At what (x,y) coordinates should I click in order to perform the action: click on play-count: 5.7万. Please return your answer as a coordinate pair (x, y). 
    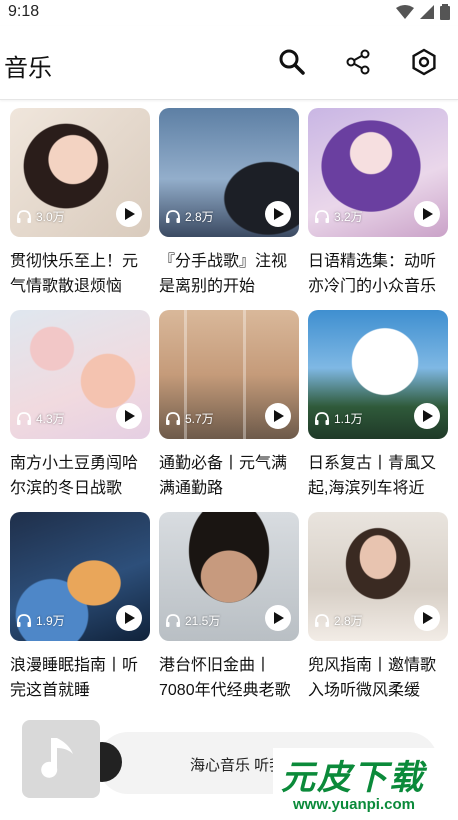
    Looking at the image, I should click on (189, 418).